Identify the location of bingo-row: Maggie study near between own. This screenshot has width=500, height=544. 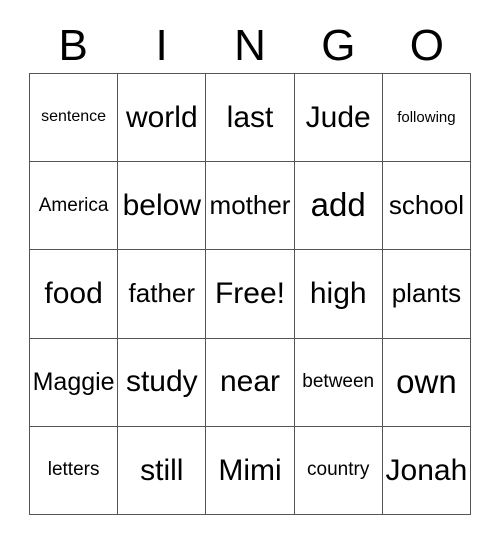
(251, 382).